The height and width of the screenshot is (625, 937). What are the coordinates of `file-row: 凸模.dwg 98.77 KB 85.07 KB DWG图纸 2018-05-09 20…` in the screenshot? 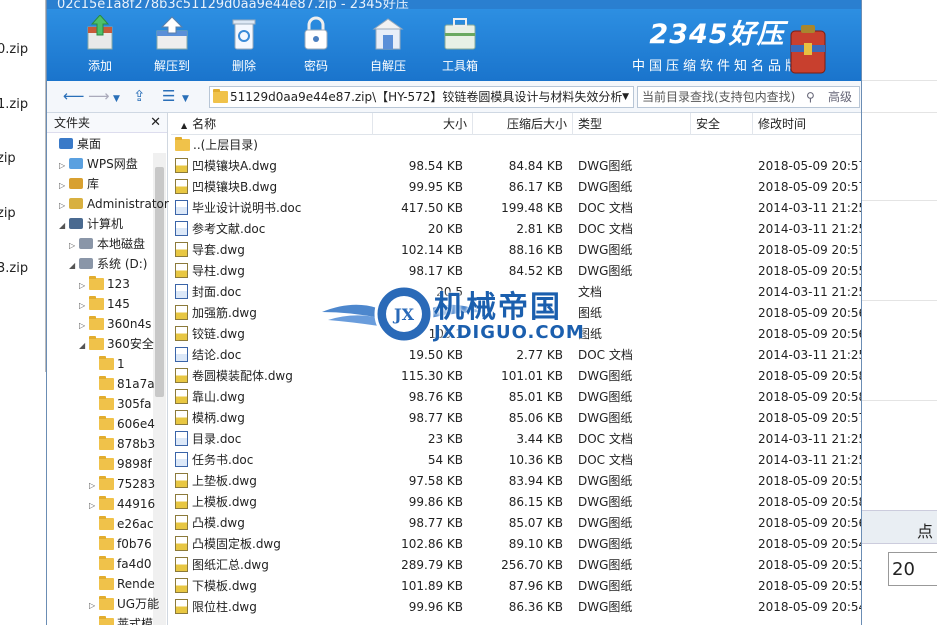 It's located at (516, 523).